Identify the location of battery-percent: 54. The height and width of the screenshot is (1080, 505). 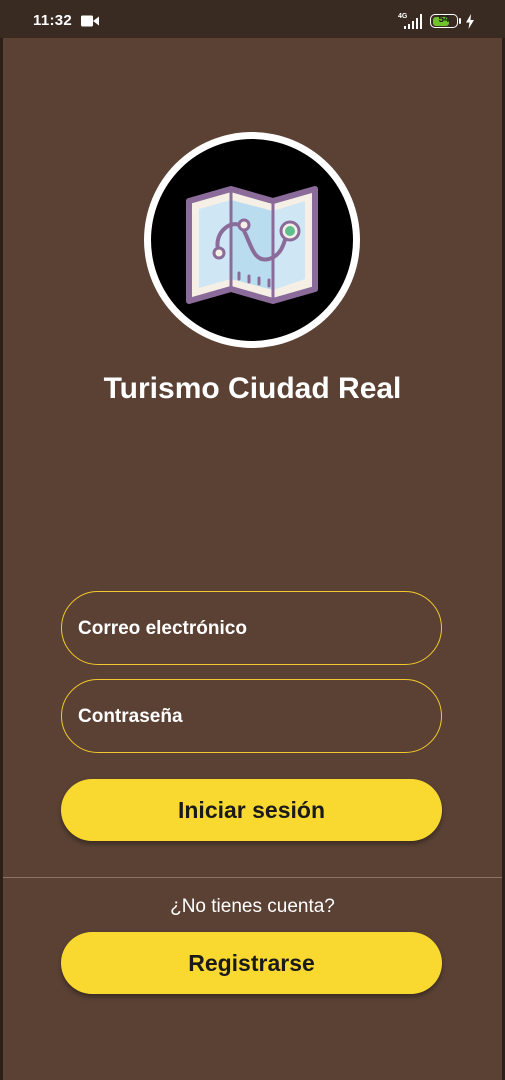
(444, 19).